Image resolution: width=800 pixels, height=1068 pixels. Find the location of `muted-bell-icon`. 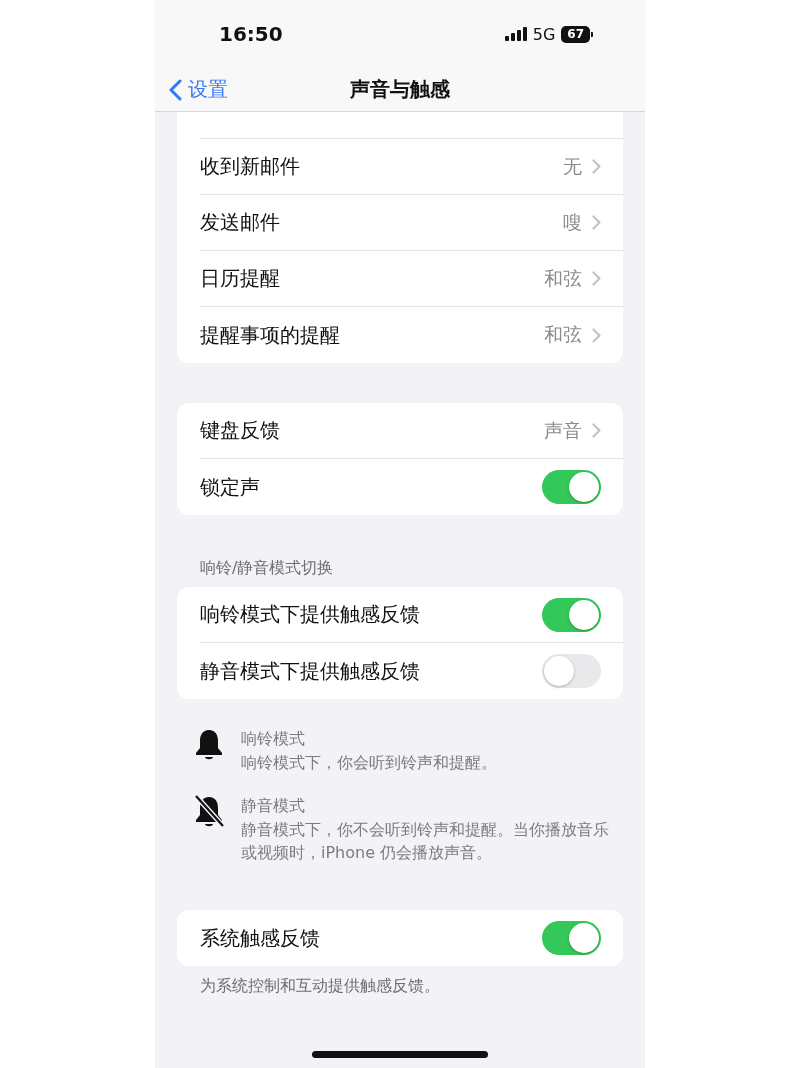

muted-bell-icon is located at coordinates (209, 812).